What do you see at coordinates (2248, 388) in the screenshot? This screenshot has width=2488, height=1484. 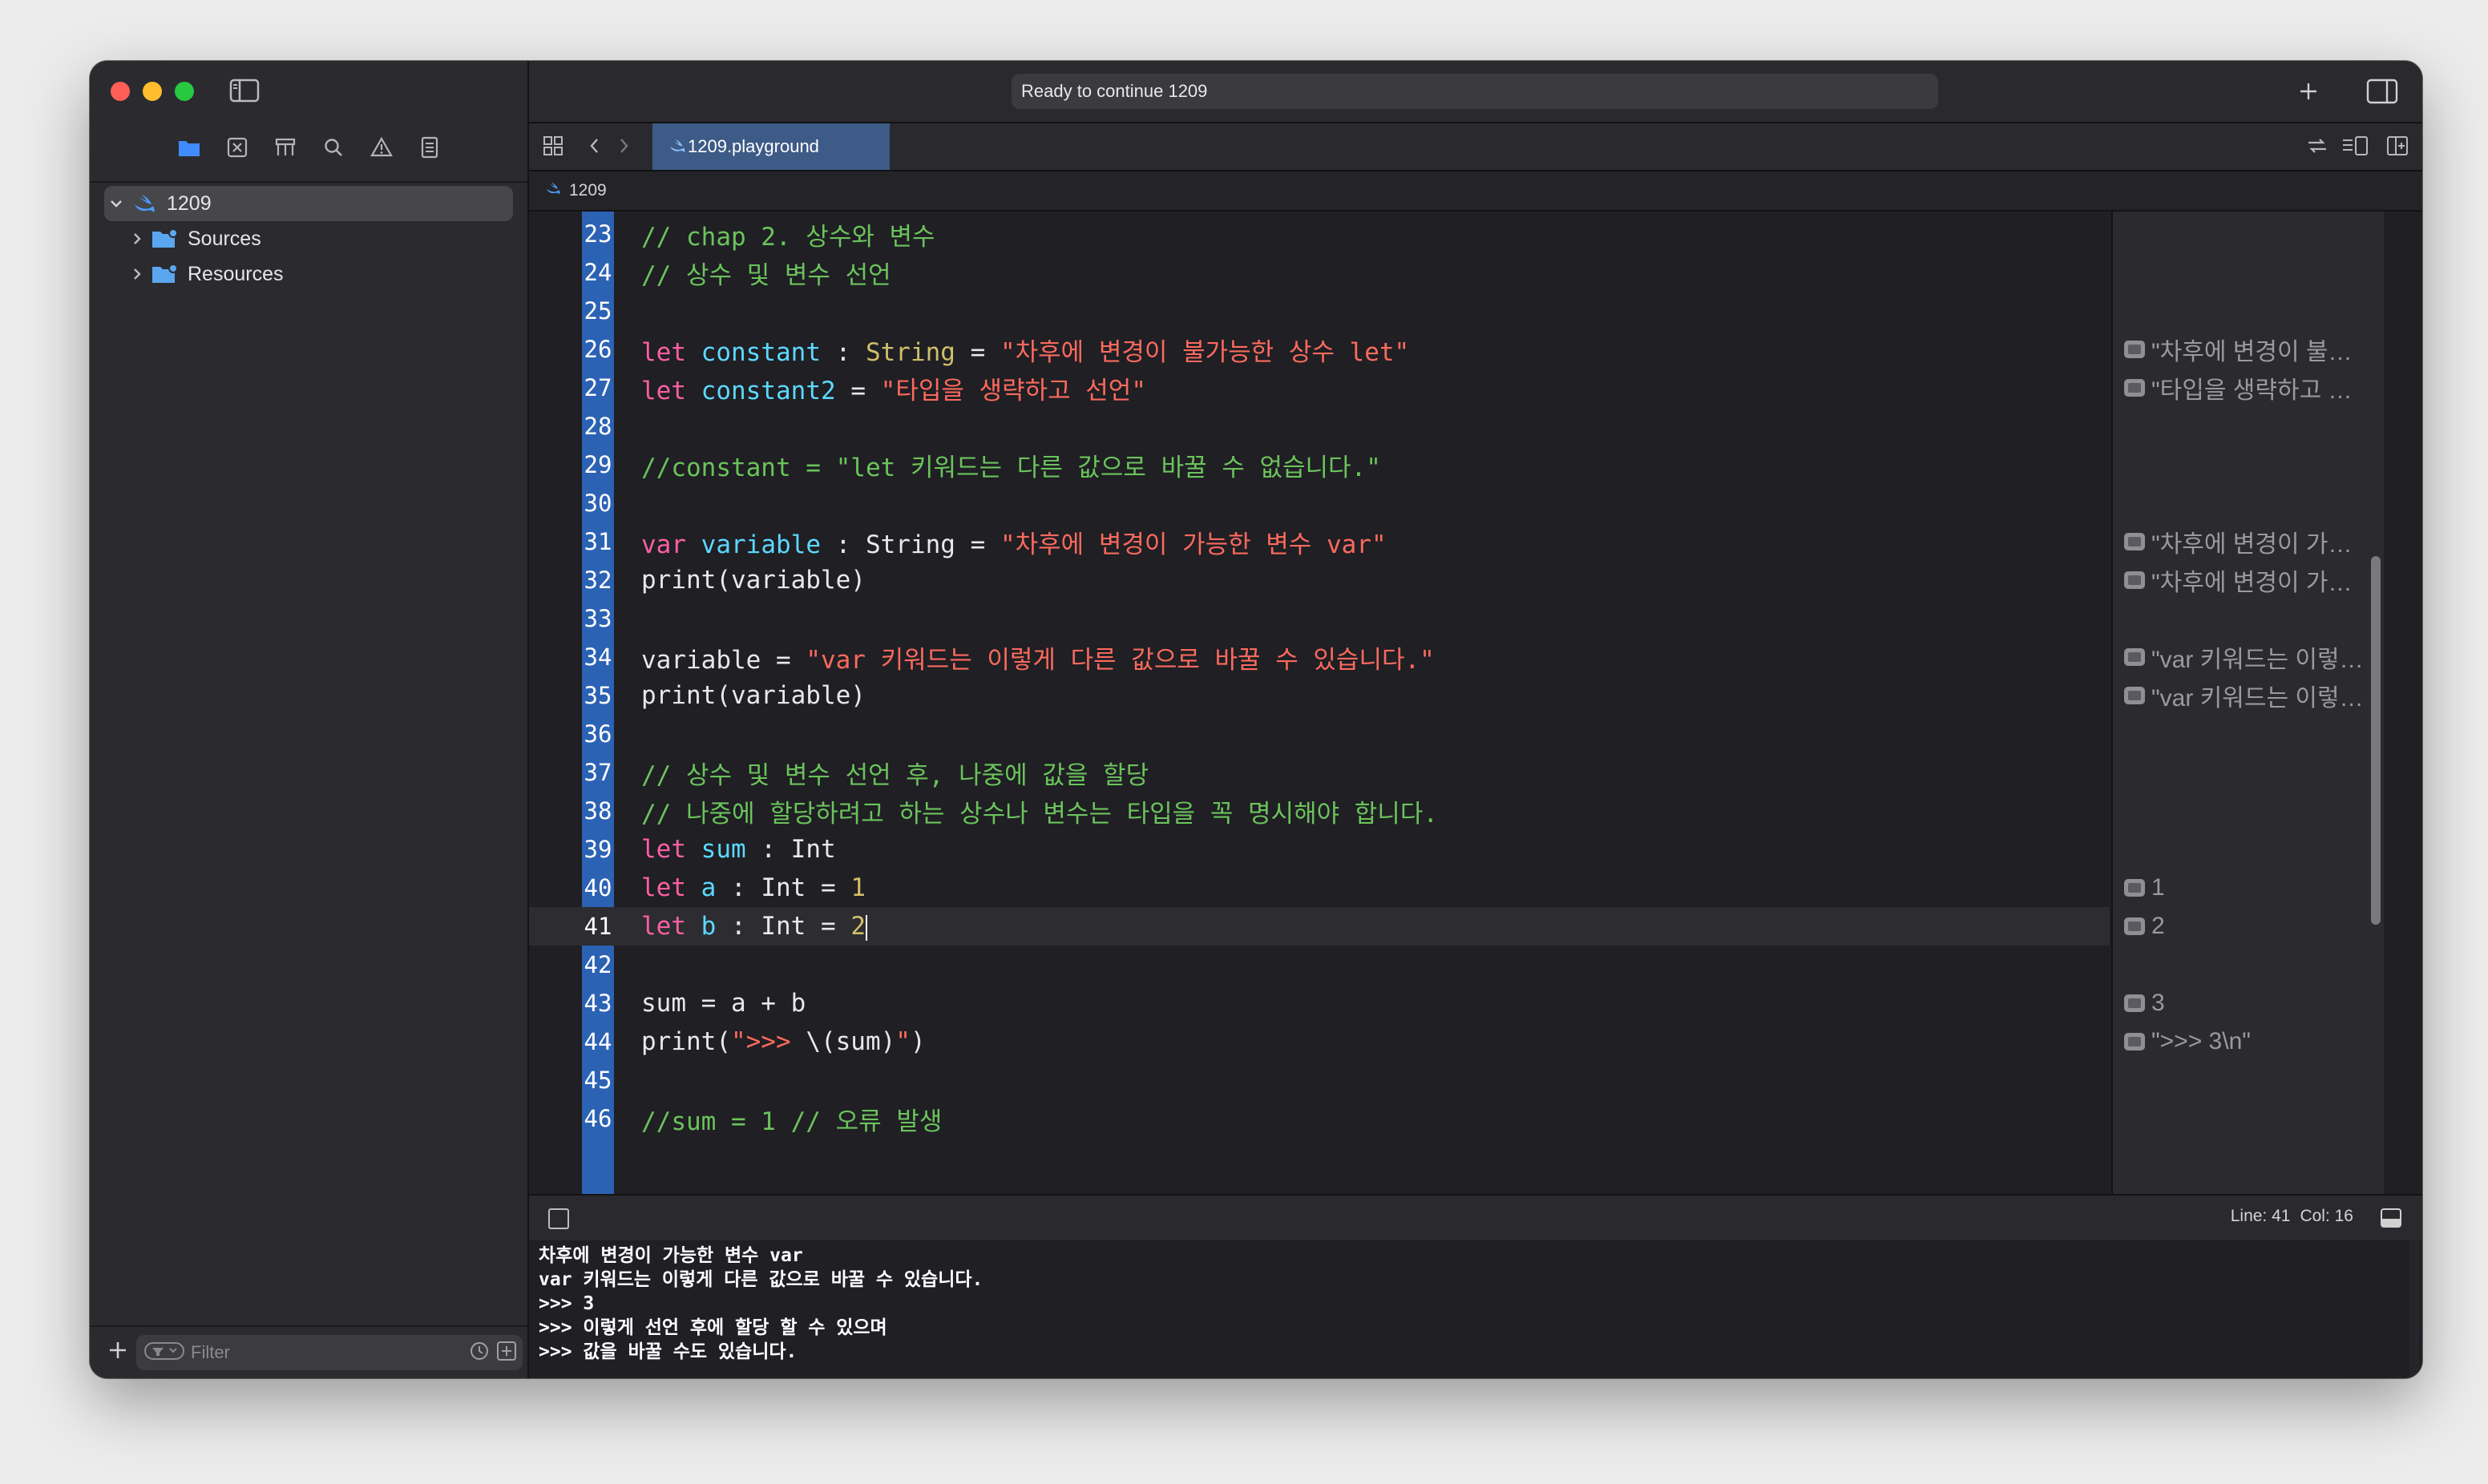 I see `result-value: "타입을 생략하고 선언"` at bounding box center [2248, 388].